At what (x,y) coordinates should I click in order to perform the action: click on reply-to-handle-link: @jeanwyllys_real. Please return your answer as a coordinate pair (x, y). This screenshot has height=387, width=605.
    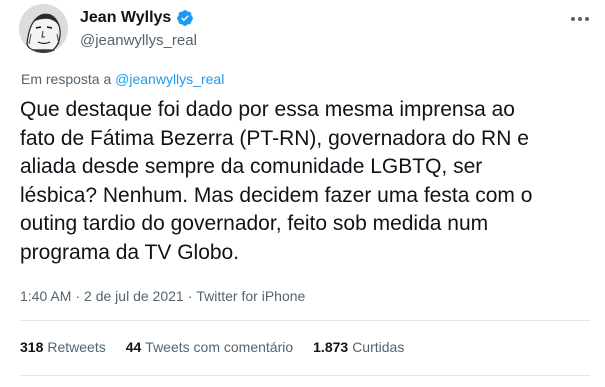
    Looking at the image, I should click on (169, 79).